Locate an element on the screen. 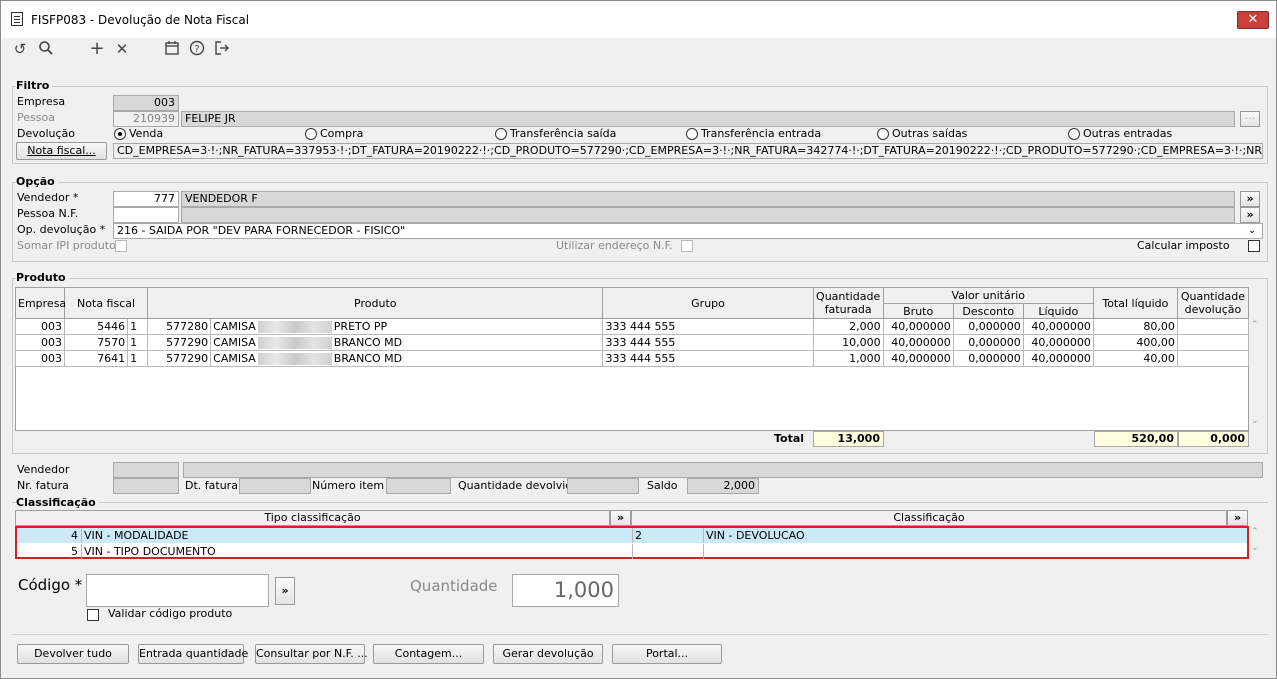 This screenshot has height=679, width=1277. col-nota-fiscal: Nota fiscal is located at coordinates (106, 303).